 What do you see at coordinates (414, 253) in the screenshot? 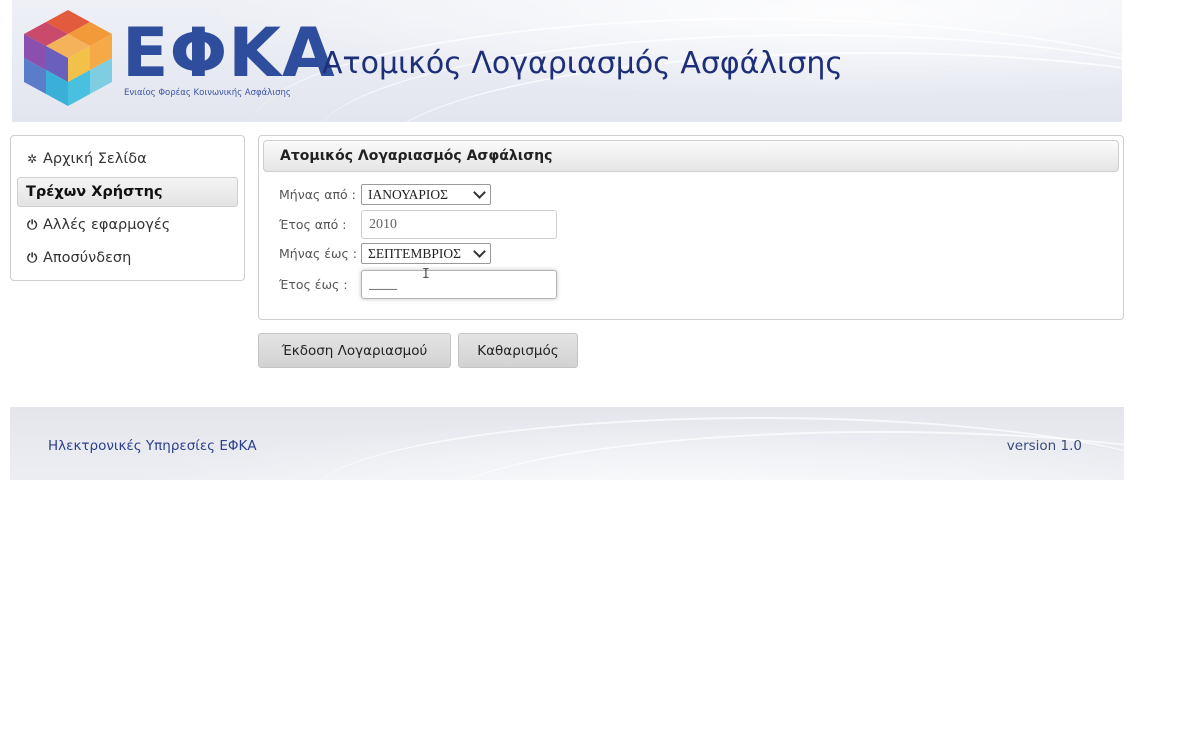
I see `month-to-value: ΣΕΠΤΕΜΒΡΙΟΣ` at bounding box center [414, 253].